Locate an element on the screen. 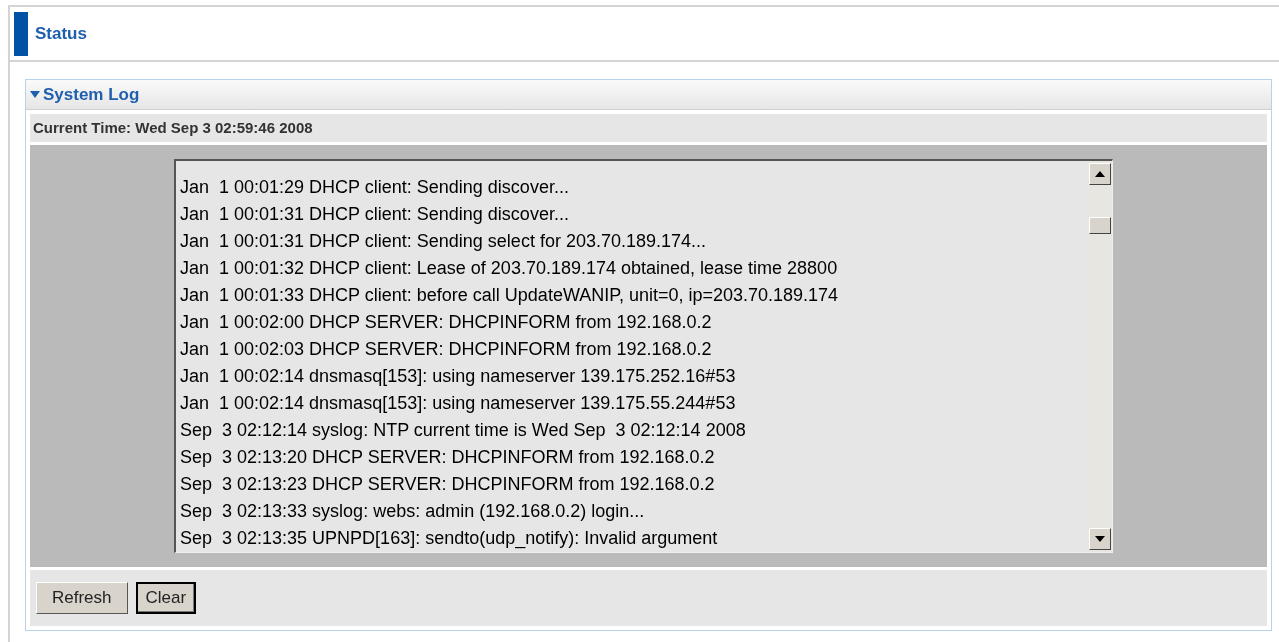  log-line: Sep 3 02:13:23 DHCP SERVER: DHCPINFORM from 192.168.0.2 is located at coordinates (447, 484).